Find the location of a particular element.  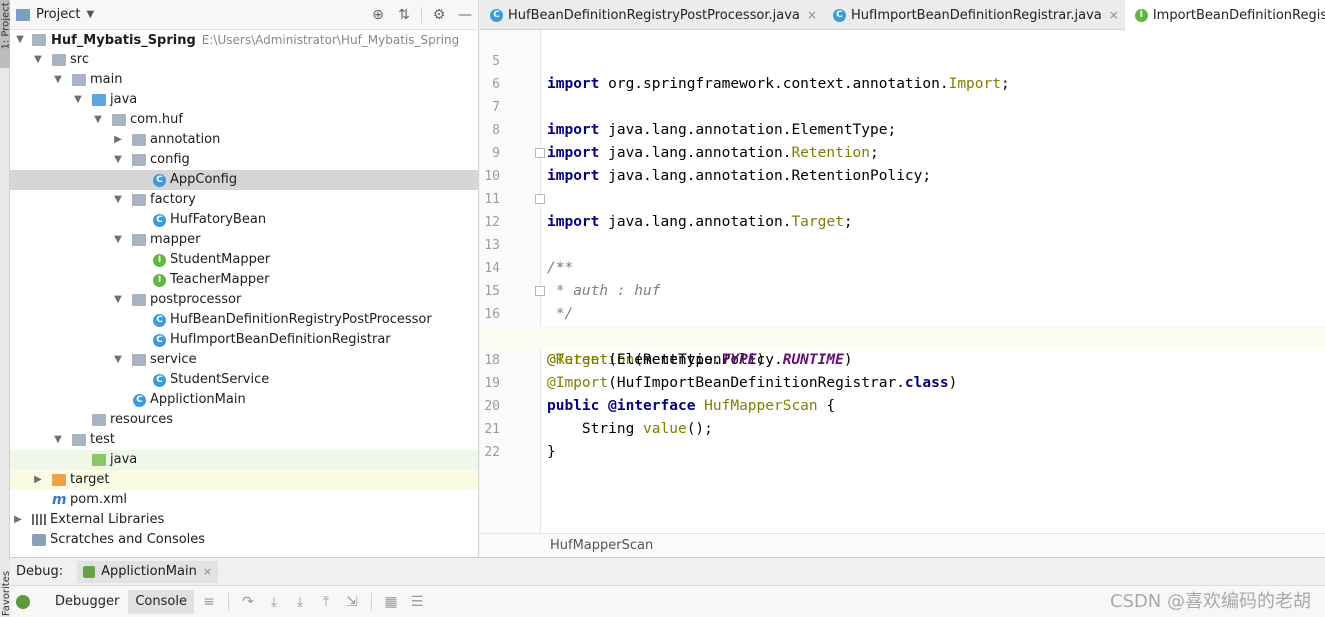

tree-item-teachermapper: I TeacherMapper is located at coordinates (244, 280).